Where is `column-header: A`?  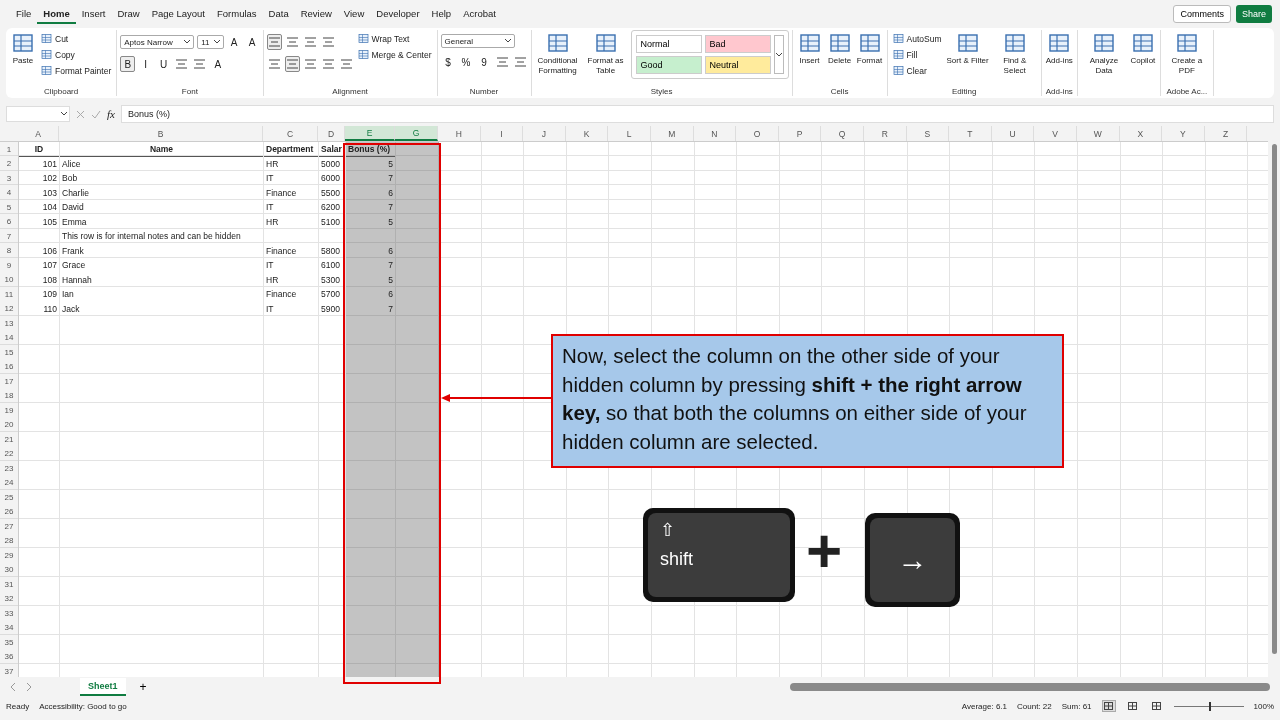
column-header: A is located at coordinates (38, 133).